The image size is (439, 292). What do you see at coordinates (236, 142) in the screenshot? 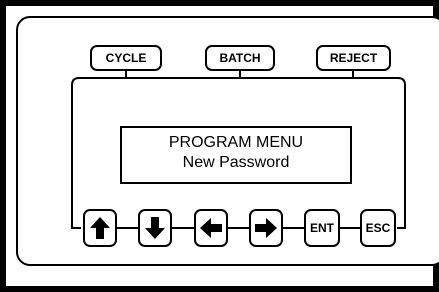
I see `display-line-1: PROGRAM MENU` at bounding box center [236, 142].